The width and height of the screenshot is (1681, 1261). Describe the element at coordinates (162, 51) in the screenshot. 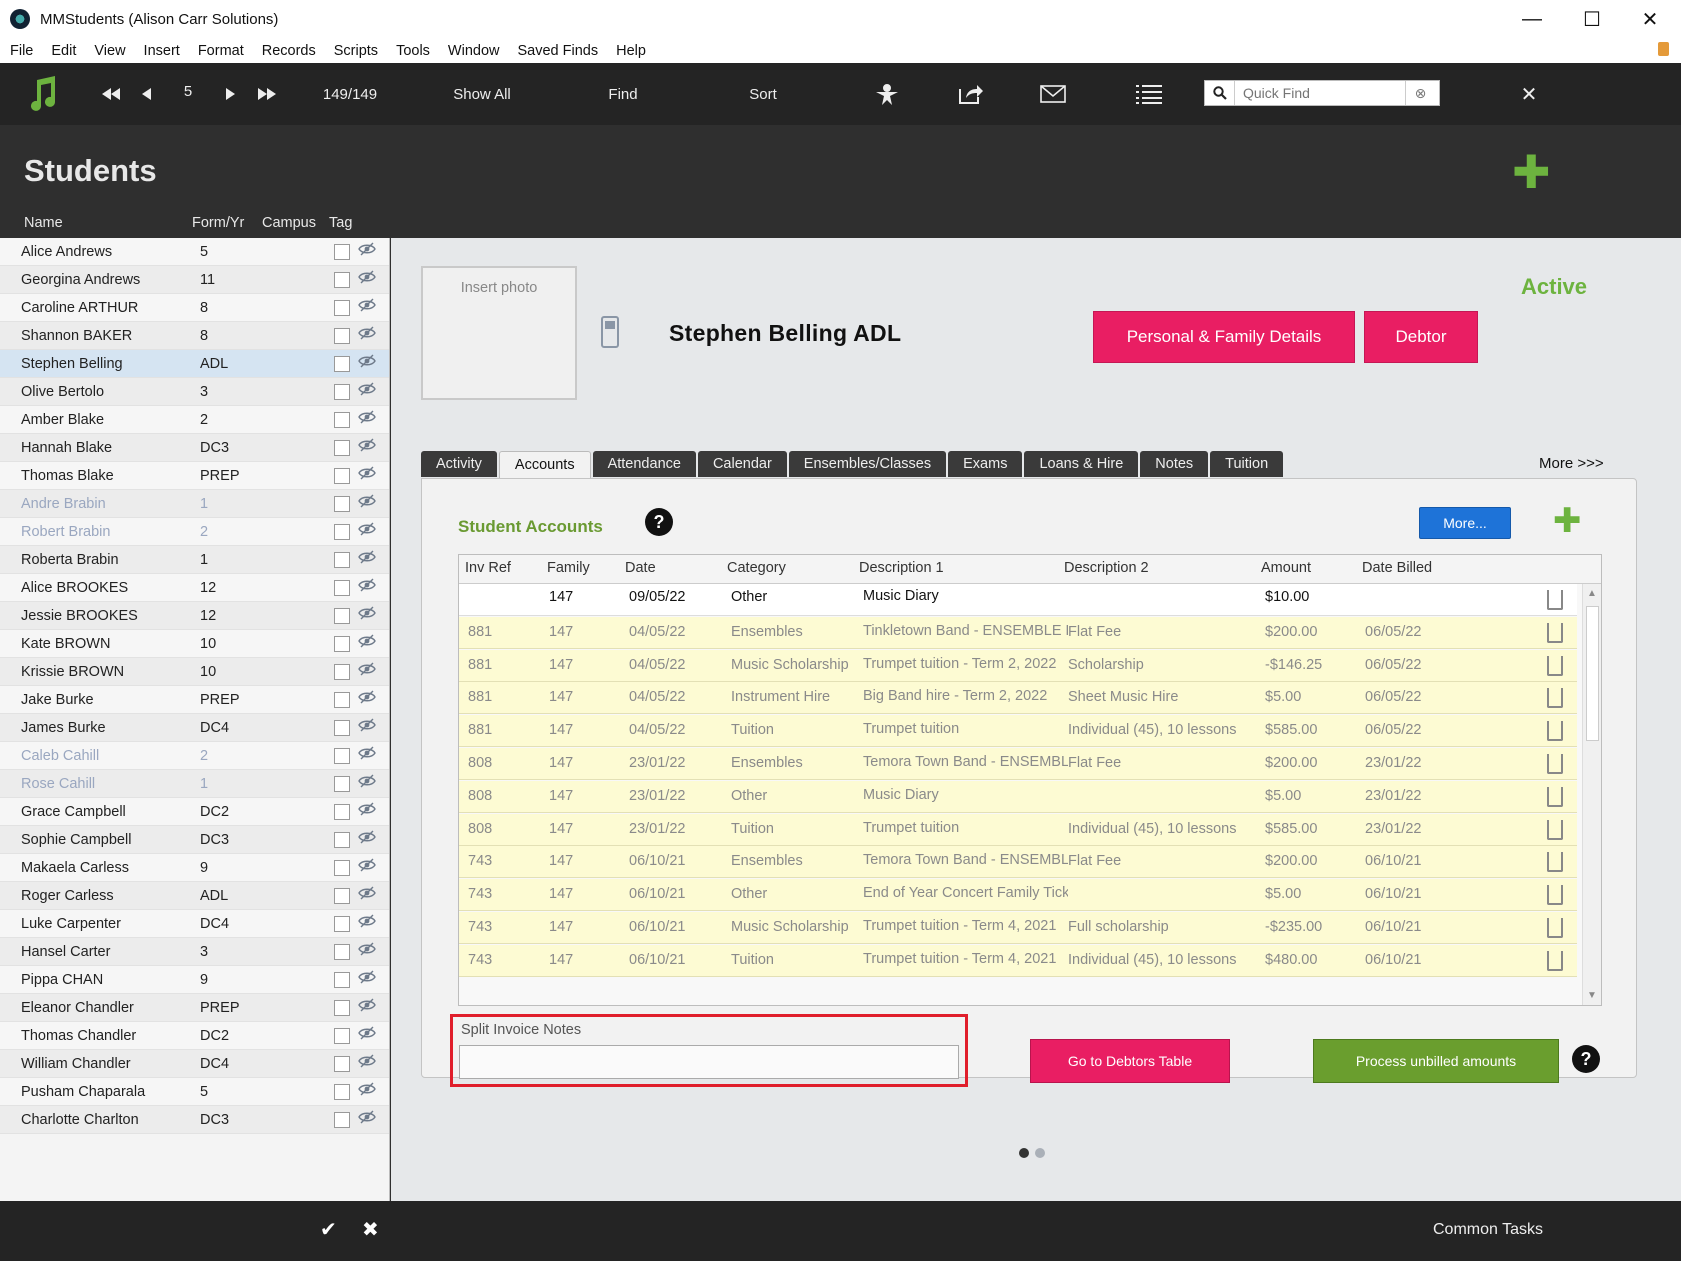

I see `menu-insert: Insert` at that location.